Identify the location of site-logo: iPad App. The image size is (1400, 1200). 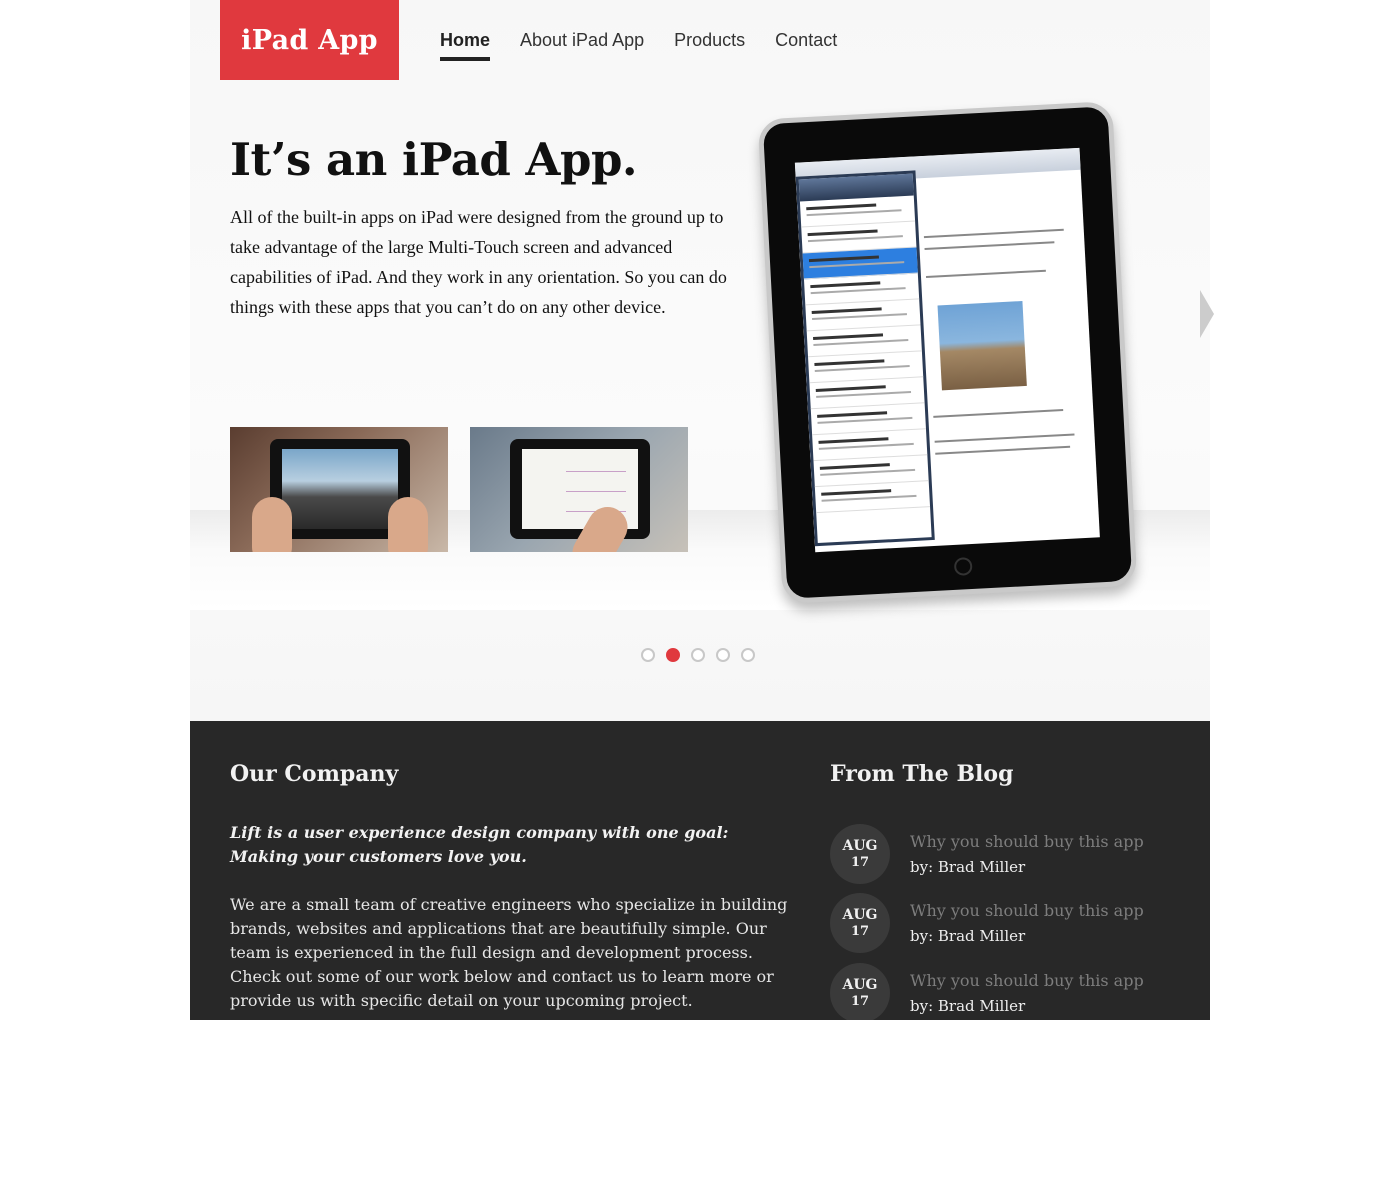
(309, 40).